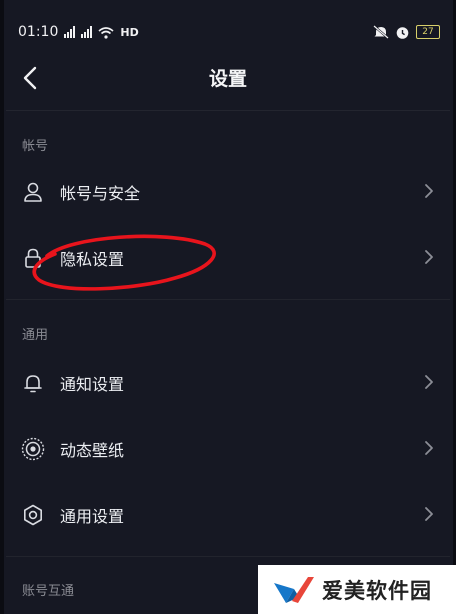  What do you see at coordinates (92, 516) in the screenshot?
I see `settings-item-label: 通用设置` at bounding box center [92, 516].